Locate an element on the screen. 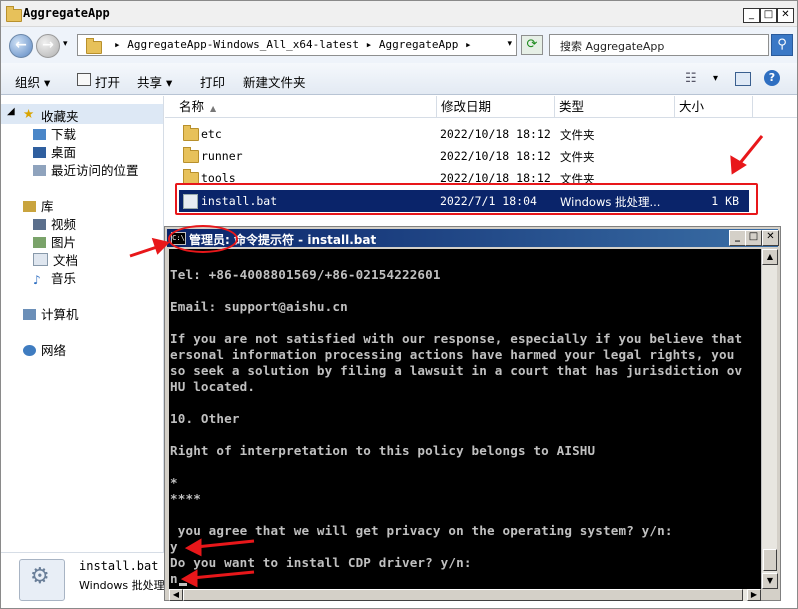 The width and height of the screenshot is (798, 609). arrow-to-answer-y is located at coordinates (225, 544).